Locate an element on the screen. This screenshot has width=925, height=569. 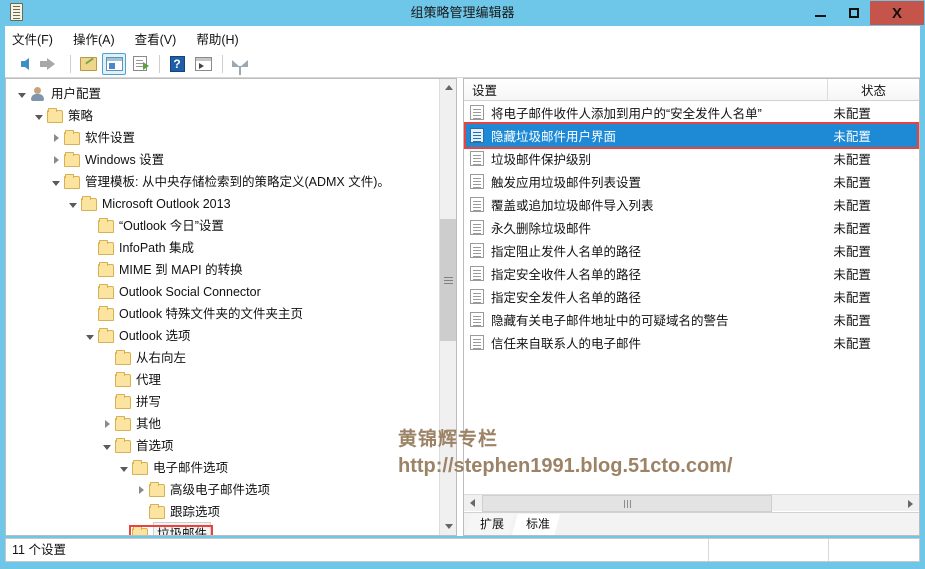
tree-node-label: 管理模板: 从中央存储检索到的策略定义(ADMX 文件)。 is located at coordinates (237, 182).